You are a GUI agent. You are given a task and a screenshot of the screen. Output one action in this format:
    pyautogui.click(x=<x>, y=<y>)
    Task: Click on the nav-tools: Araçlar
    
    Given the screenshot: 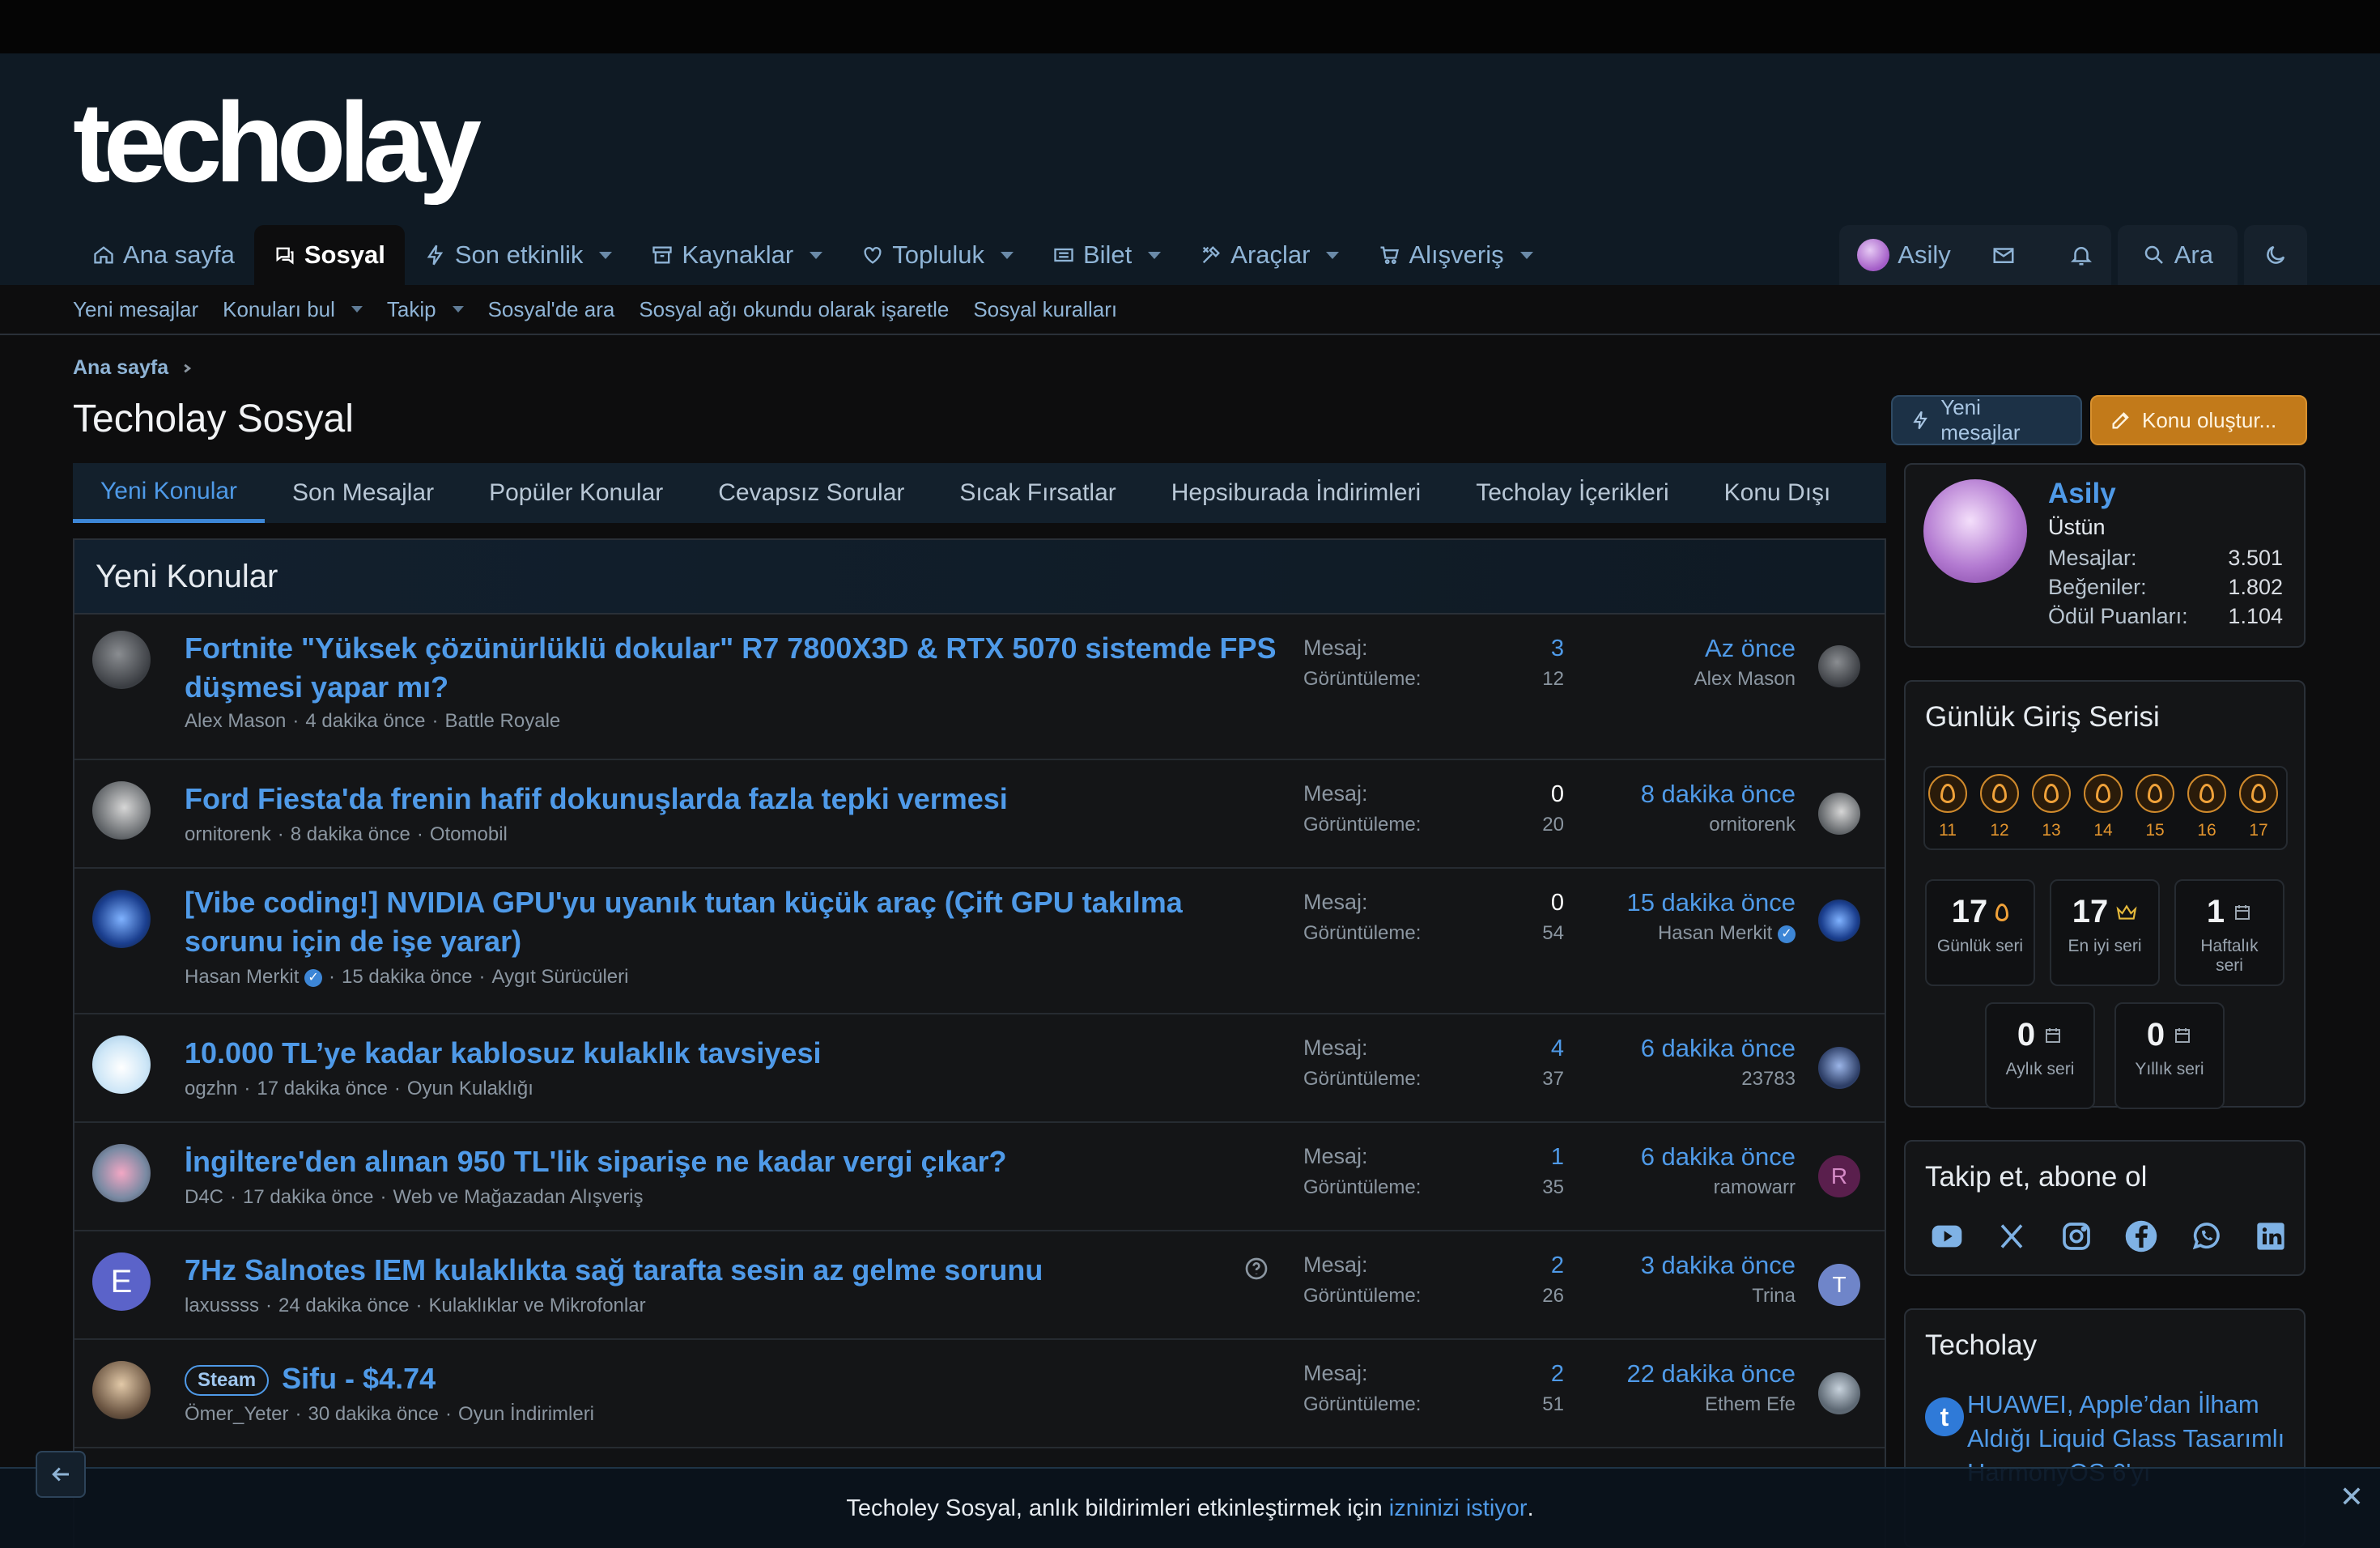 What is the action you would take?
    pyautogui.click(x=1269, y=255)
    